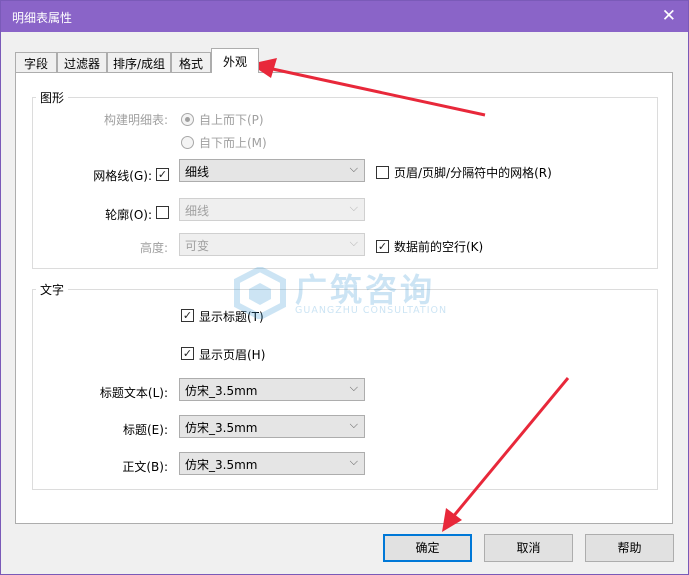 This screenshot has width=689, height=575. What do you see at coordinates (629, 548) in the screenshot?
I see `help-button: 帮助` at bounding box center [629, 548].